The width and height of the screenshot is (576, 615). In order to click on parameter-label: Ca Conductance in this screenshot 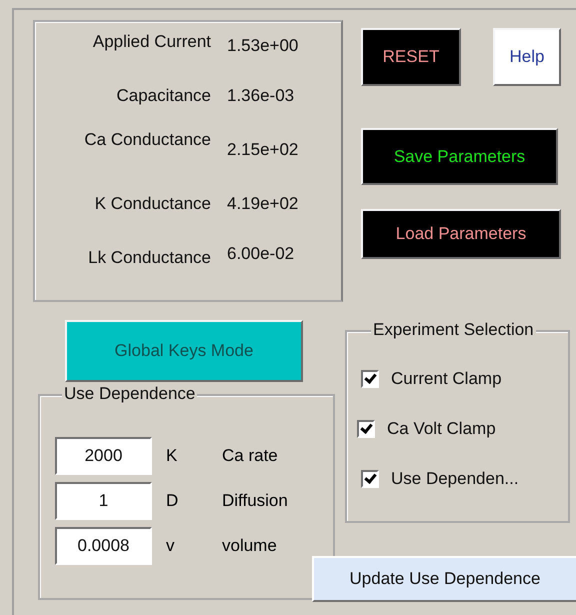, I will do `click(147, 140)`.